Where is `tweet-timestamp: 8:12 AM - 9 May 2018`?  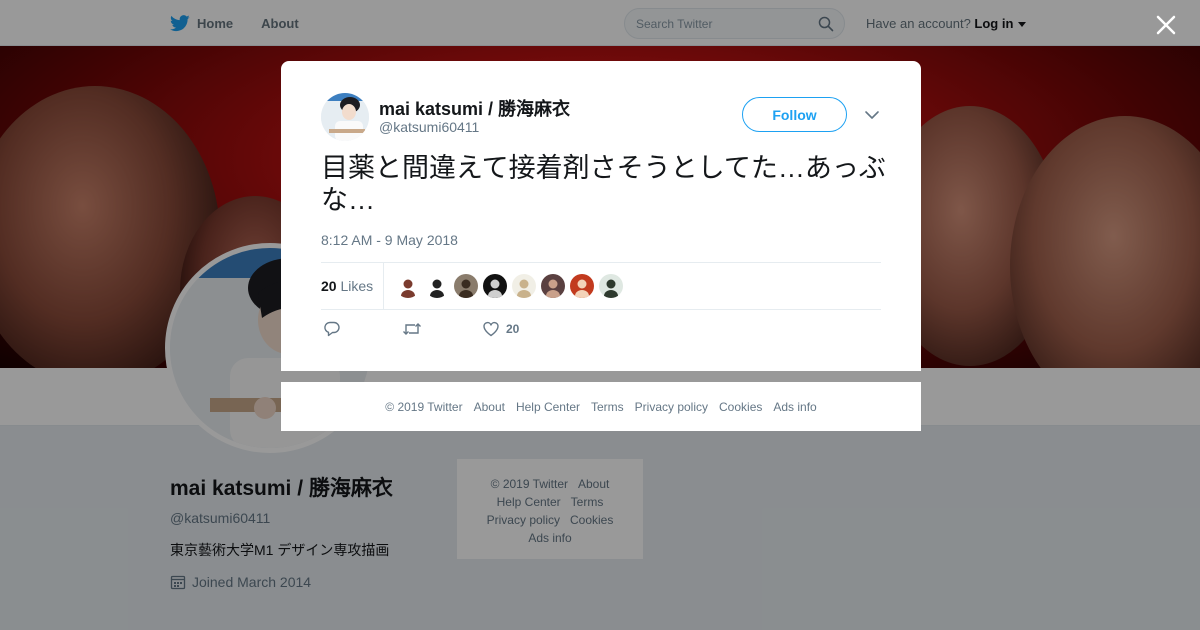
tweet-timestamp: 8:12 AM - 9 May 2018 is located at coordinates (389, 240).